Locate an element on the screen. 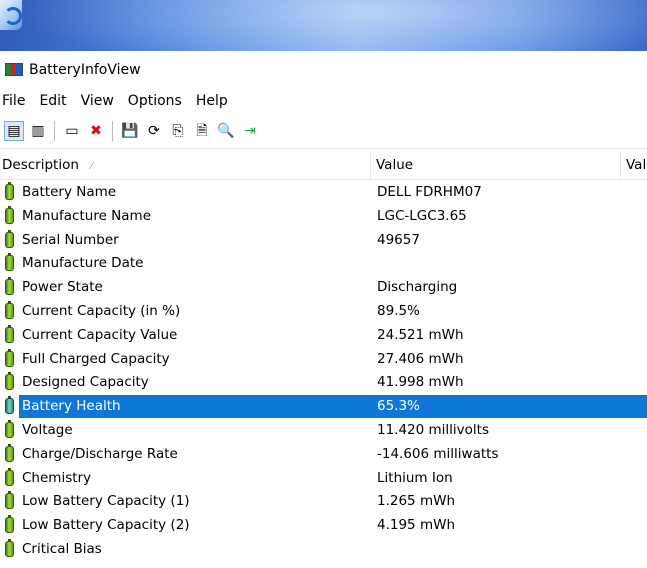 Image resolution: width=647 pixels, height=568 pixels. menu-view: View is located at coordinates (100, 101).